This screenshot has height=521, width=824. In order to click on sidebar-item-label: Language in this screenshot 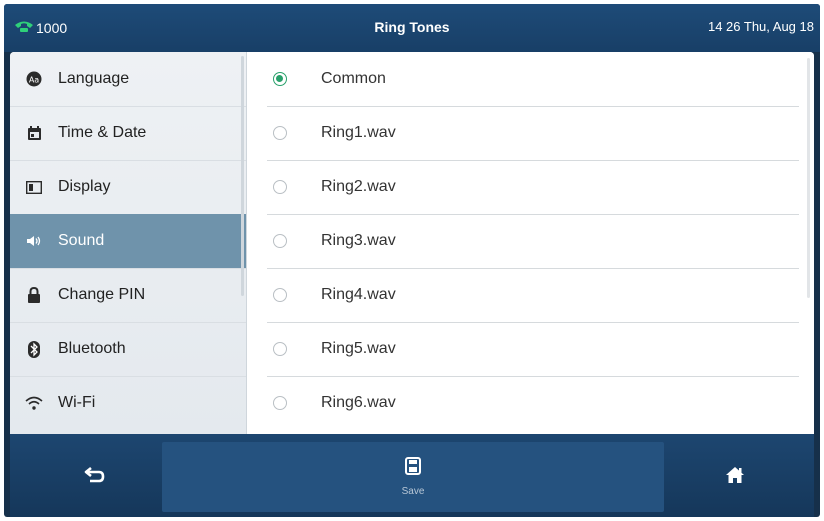, I will do `click(94, 78)`.